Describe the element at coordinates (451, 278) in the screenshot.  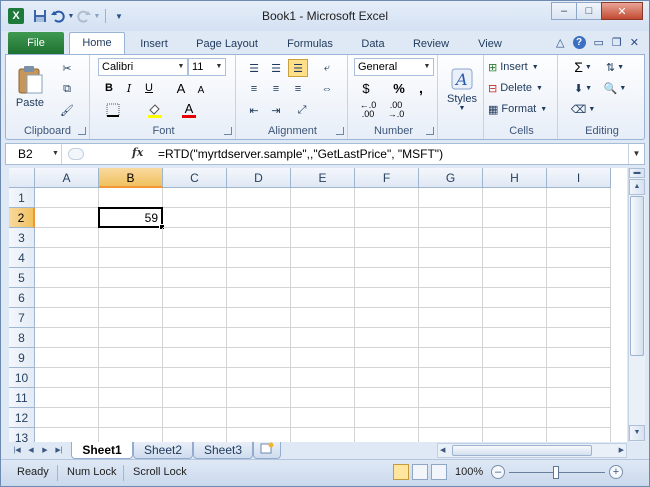
I see `cell-g5` at that location.